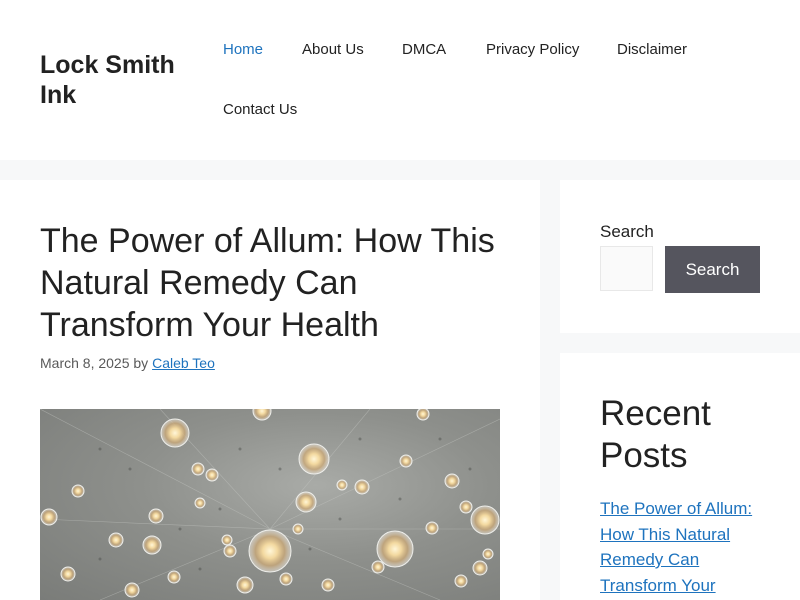  I want to click on post-author-link: Caleb Teo, so click(183, 363).